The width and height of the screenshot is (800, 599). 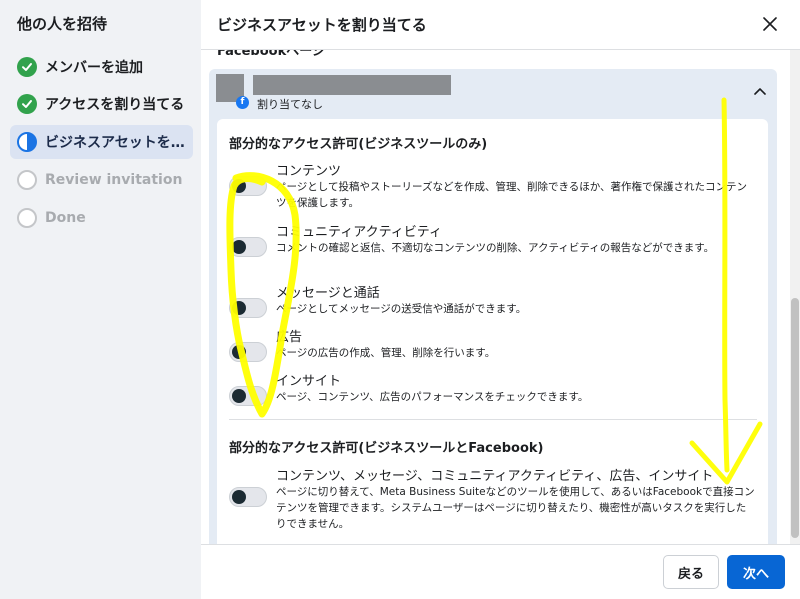 I want to click on asset-name-redacted, so click(x=352, y=85).